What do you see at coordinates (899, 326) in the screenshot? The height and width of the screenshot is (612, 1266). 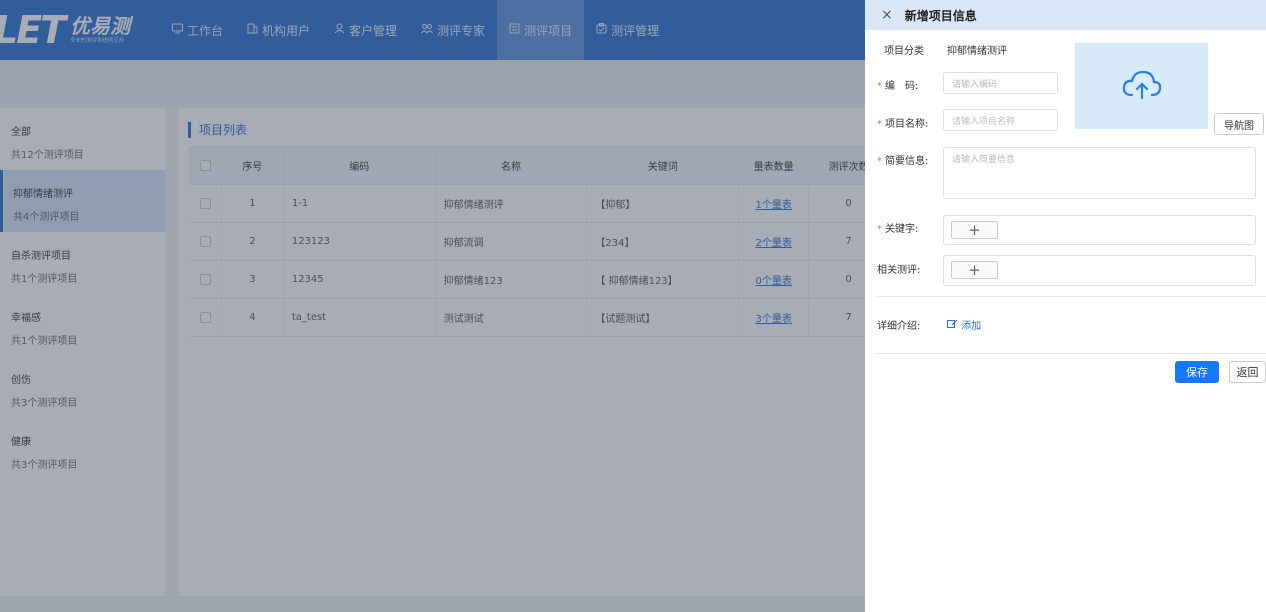 I see `detail-label: 详细介绍:` at bounding box center [899, 326].